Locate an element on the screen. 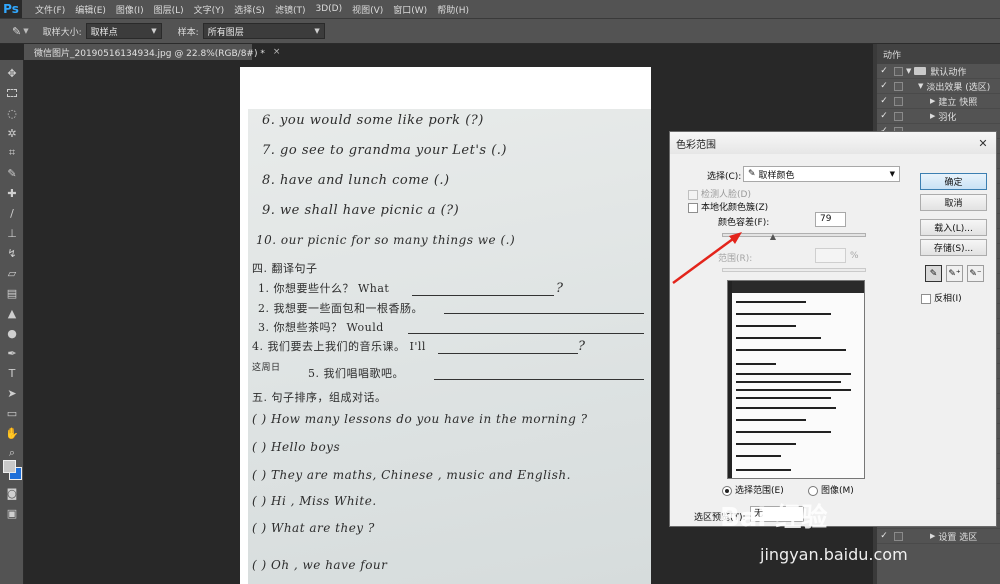 The image size is (1000, 584). eyedropper-minus-icon: ✎⁻ is located at coordinates (975, 273).